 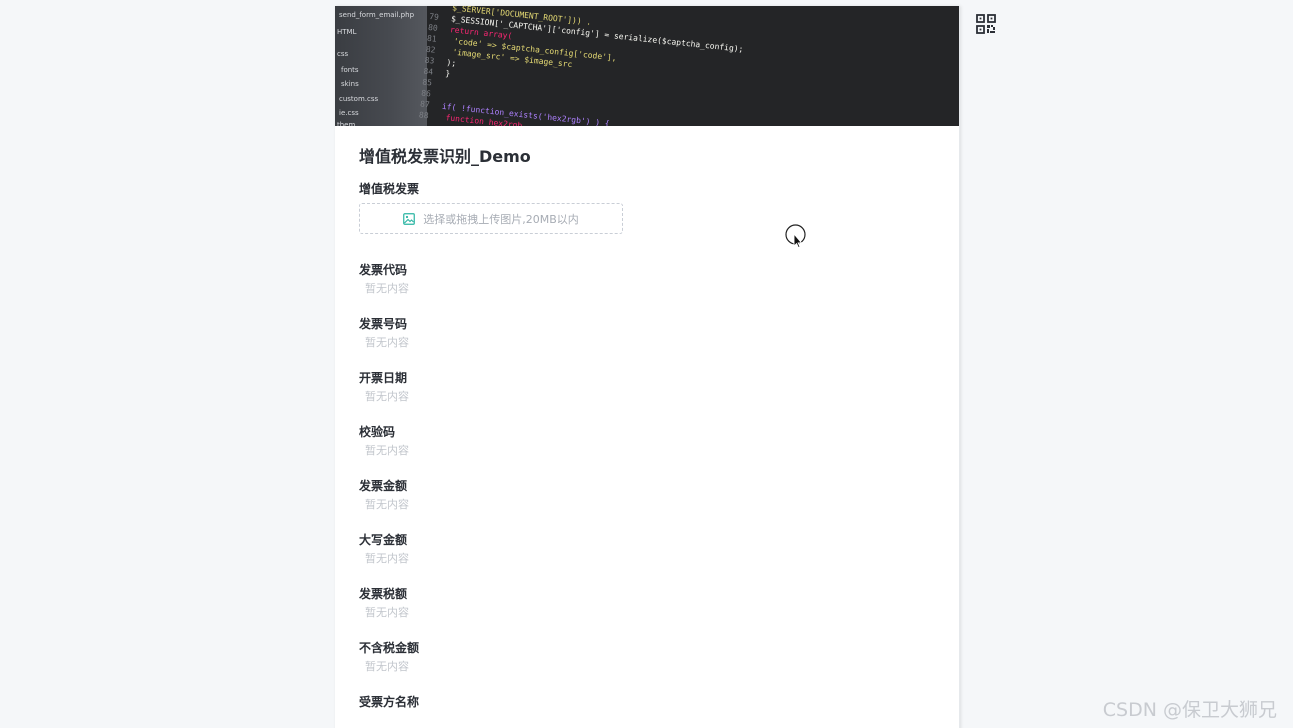 What do you see at coordinates (349, 113) in the screenshot?
I see `banner-sidebar-file: ie.css` at bounding box center [349, 113].